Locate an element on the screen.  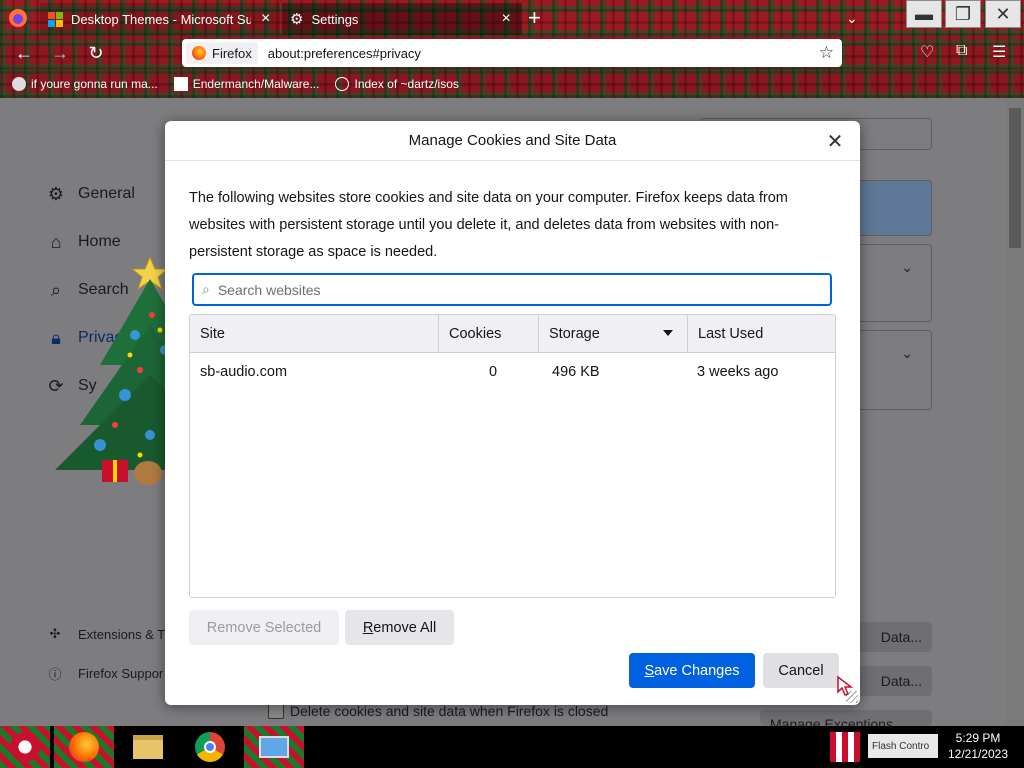
save-changes-button: Save Changes is located at coordinates (692, 670).